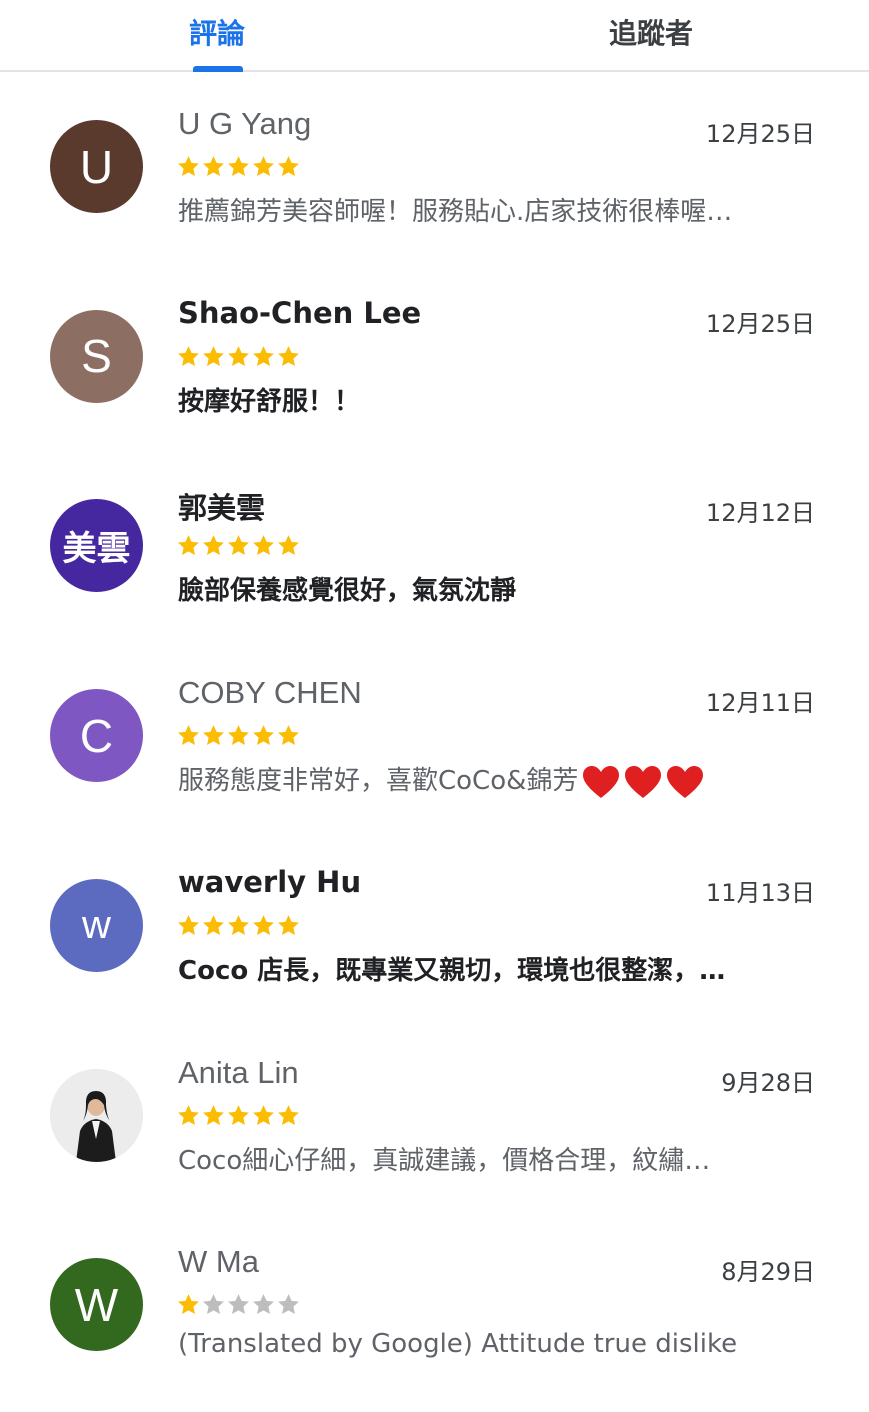  What do you see at coordinates (651, 35) in the screenshot?
I see `tab-followers: 追蹤者` at bounding box center [651, 35].